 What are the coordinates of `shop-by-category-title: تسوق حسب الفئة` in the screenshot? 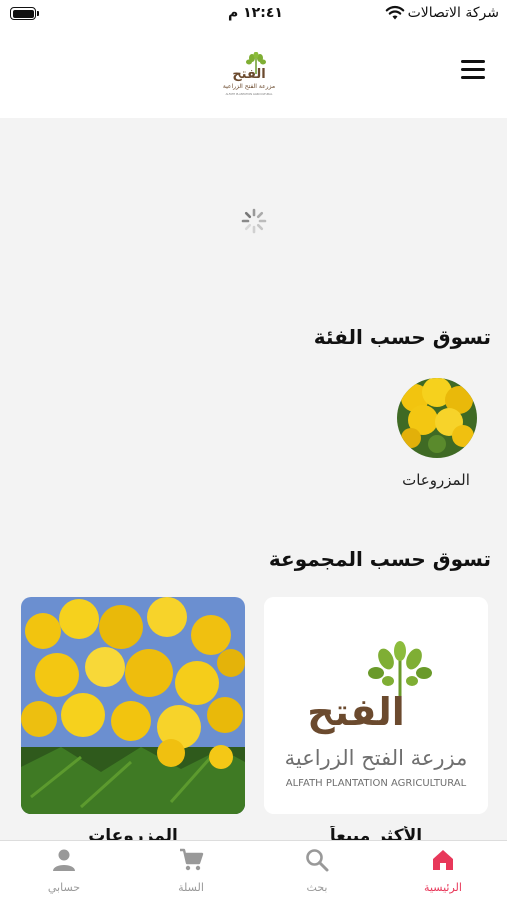 It's located at (402, 337).